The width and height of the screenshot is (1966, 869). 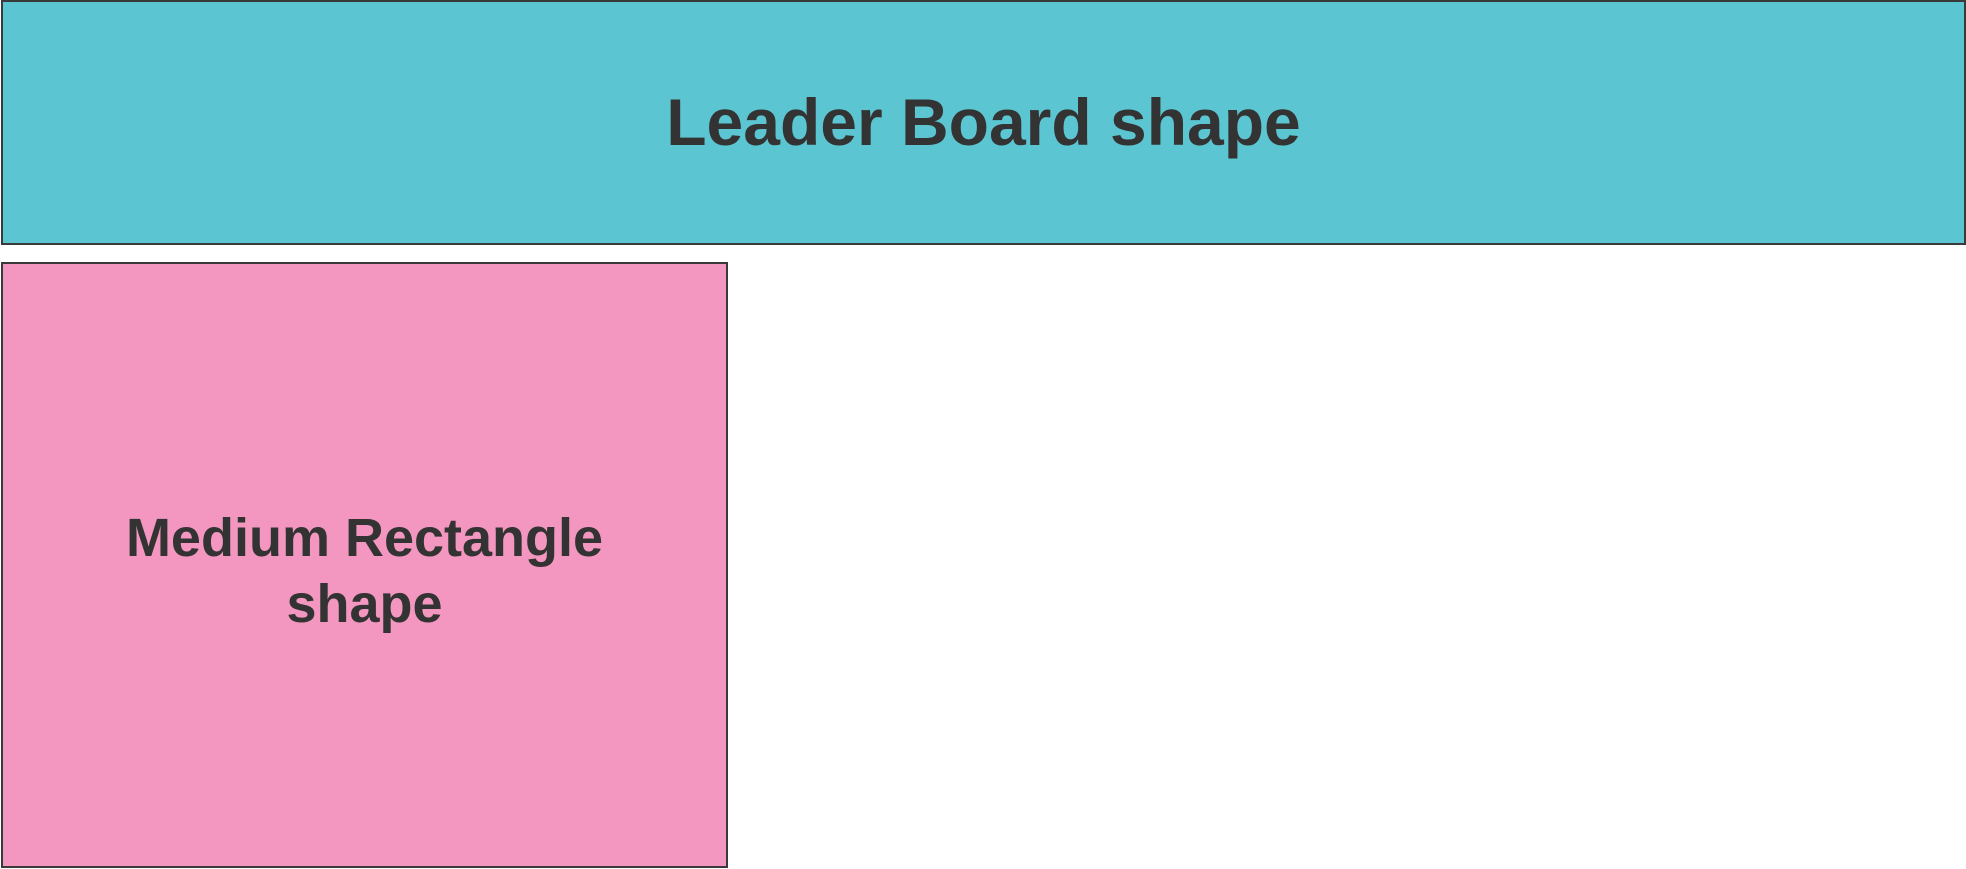 I want to click on leader-board-label: Leader Board shape, so click(x=983, y=122).